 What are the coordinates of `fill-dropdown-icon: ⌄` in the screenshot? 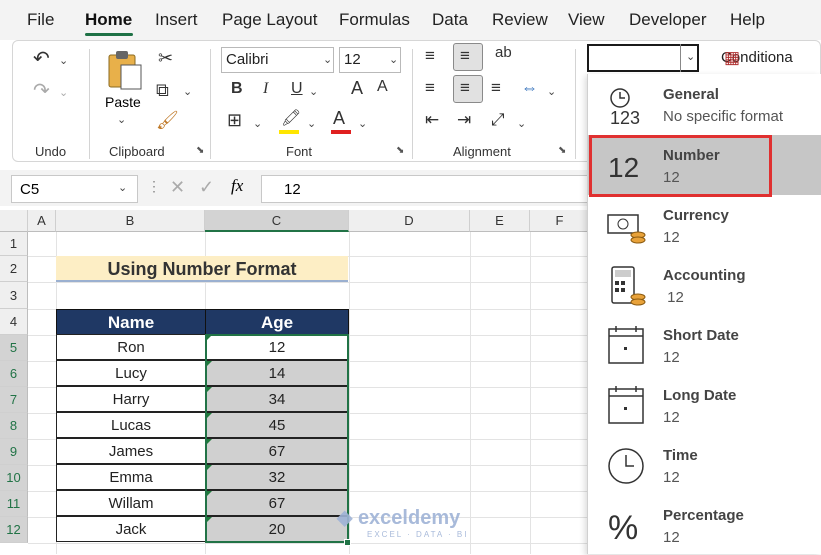 It's located at (311, 123).